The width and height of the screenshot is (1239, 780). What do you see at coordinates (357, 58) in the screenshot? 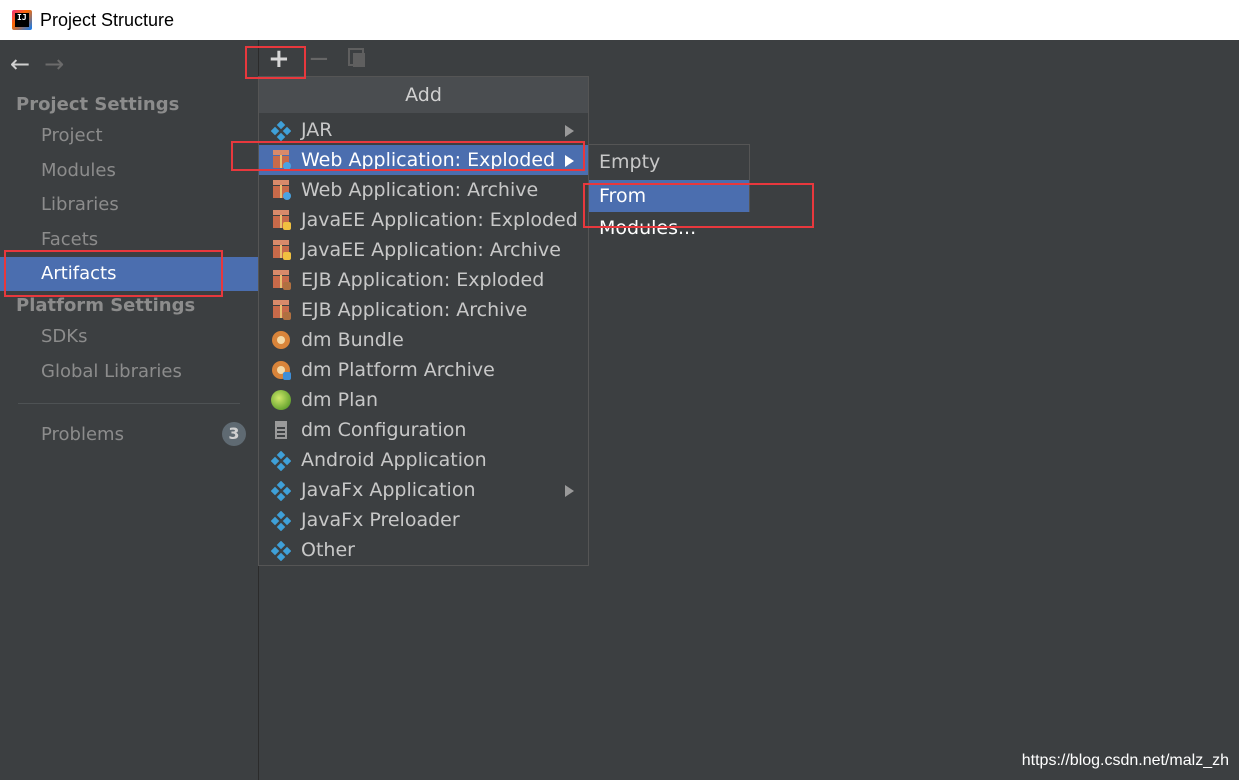
I see `copy-icon` at bounding box center [357, 58].